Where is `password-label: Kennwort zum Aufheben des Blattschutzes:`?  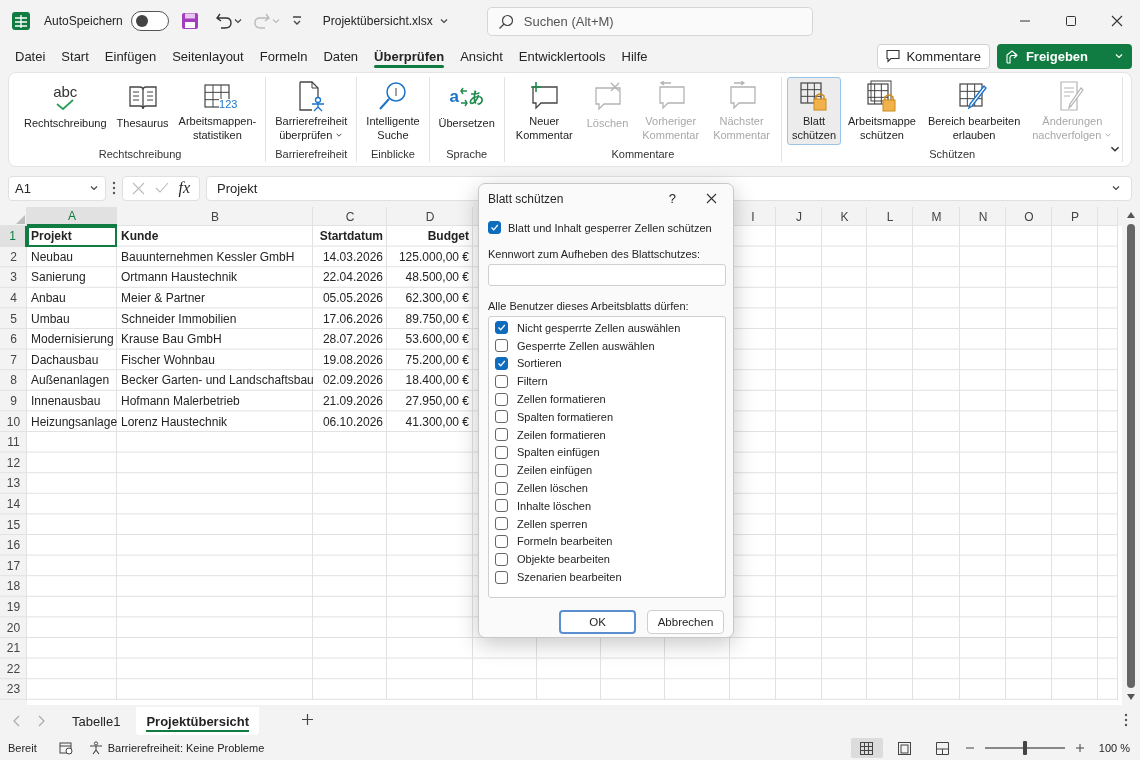 password-label: Kennwort zum Aufheben des Blattschutzes: is located at coordinates (595, 254).